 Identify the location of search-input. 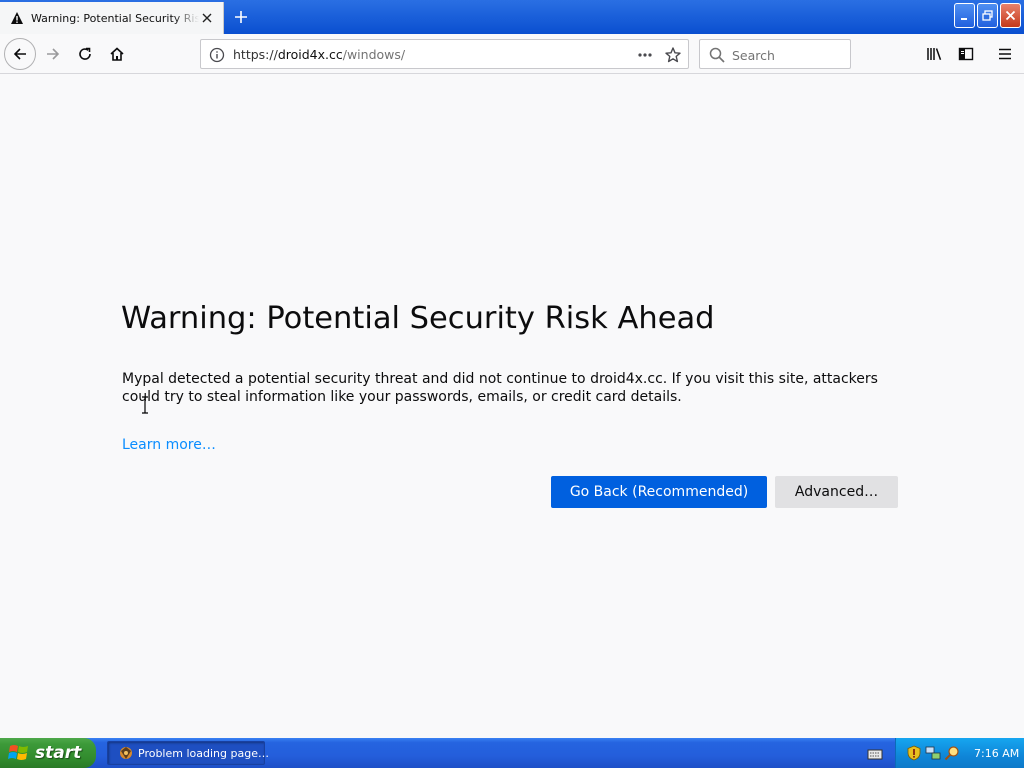
(788, 55).